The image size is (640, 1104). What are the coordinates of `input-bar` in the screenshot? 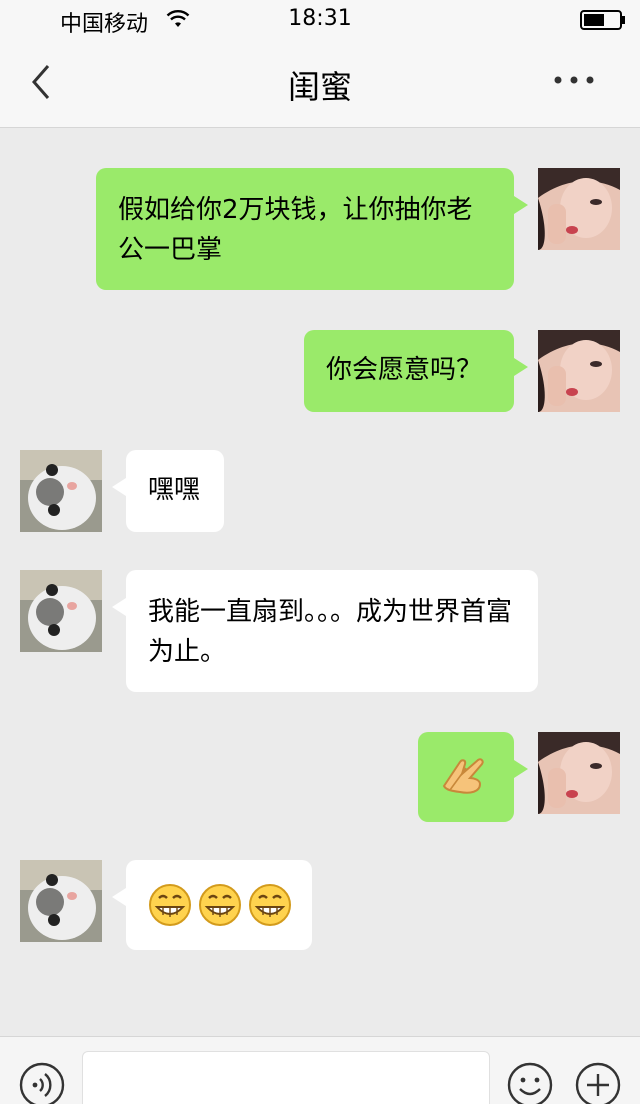 It's located at (320, 1070).